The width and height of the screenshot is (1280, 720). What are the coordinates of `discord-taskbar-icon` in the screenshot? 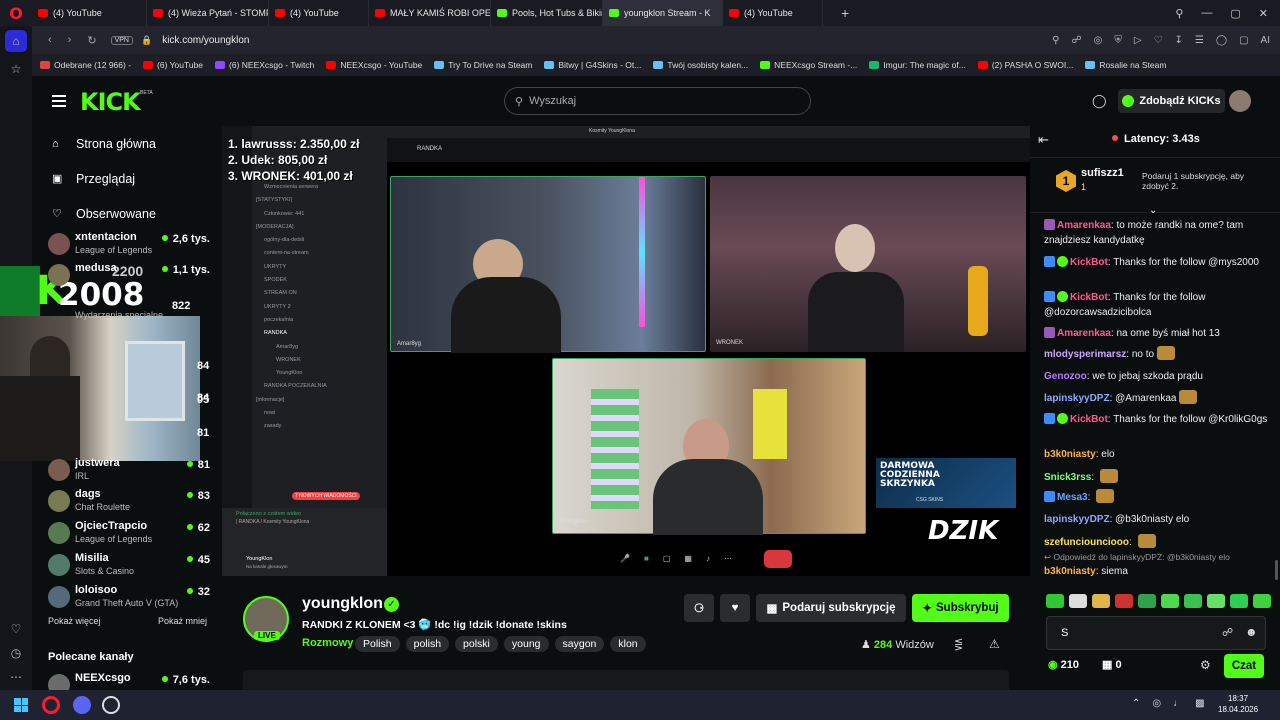 It's located at (82, 705).